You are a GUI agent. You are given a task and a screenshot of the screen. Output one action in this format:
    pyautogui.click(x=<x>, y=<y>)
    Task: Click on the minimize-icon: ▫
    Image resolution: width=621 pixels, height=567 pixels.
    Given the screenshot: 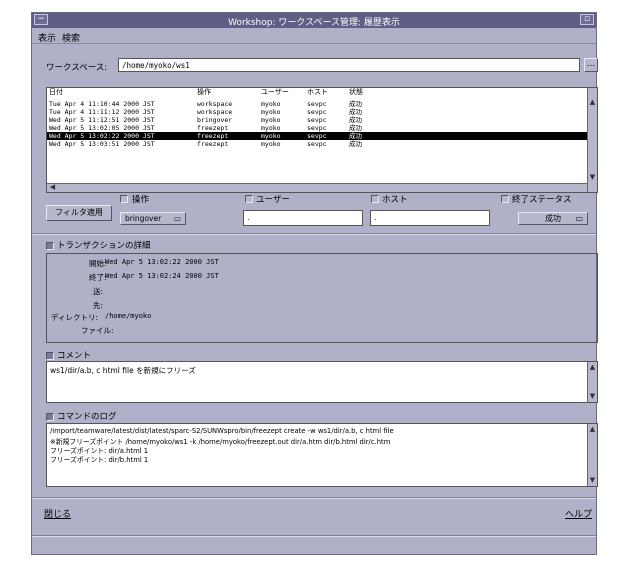 What is the action you would take?
    pyautogui.click(x=587, y=19)
    